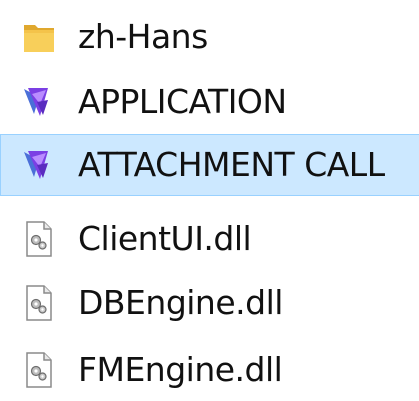 The width and height of the screenshot is (419, 401). Describe the element at coordinates (182, 101) in the screenshot. I see `file-name: APPLICATION` at that location.